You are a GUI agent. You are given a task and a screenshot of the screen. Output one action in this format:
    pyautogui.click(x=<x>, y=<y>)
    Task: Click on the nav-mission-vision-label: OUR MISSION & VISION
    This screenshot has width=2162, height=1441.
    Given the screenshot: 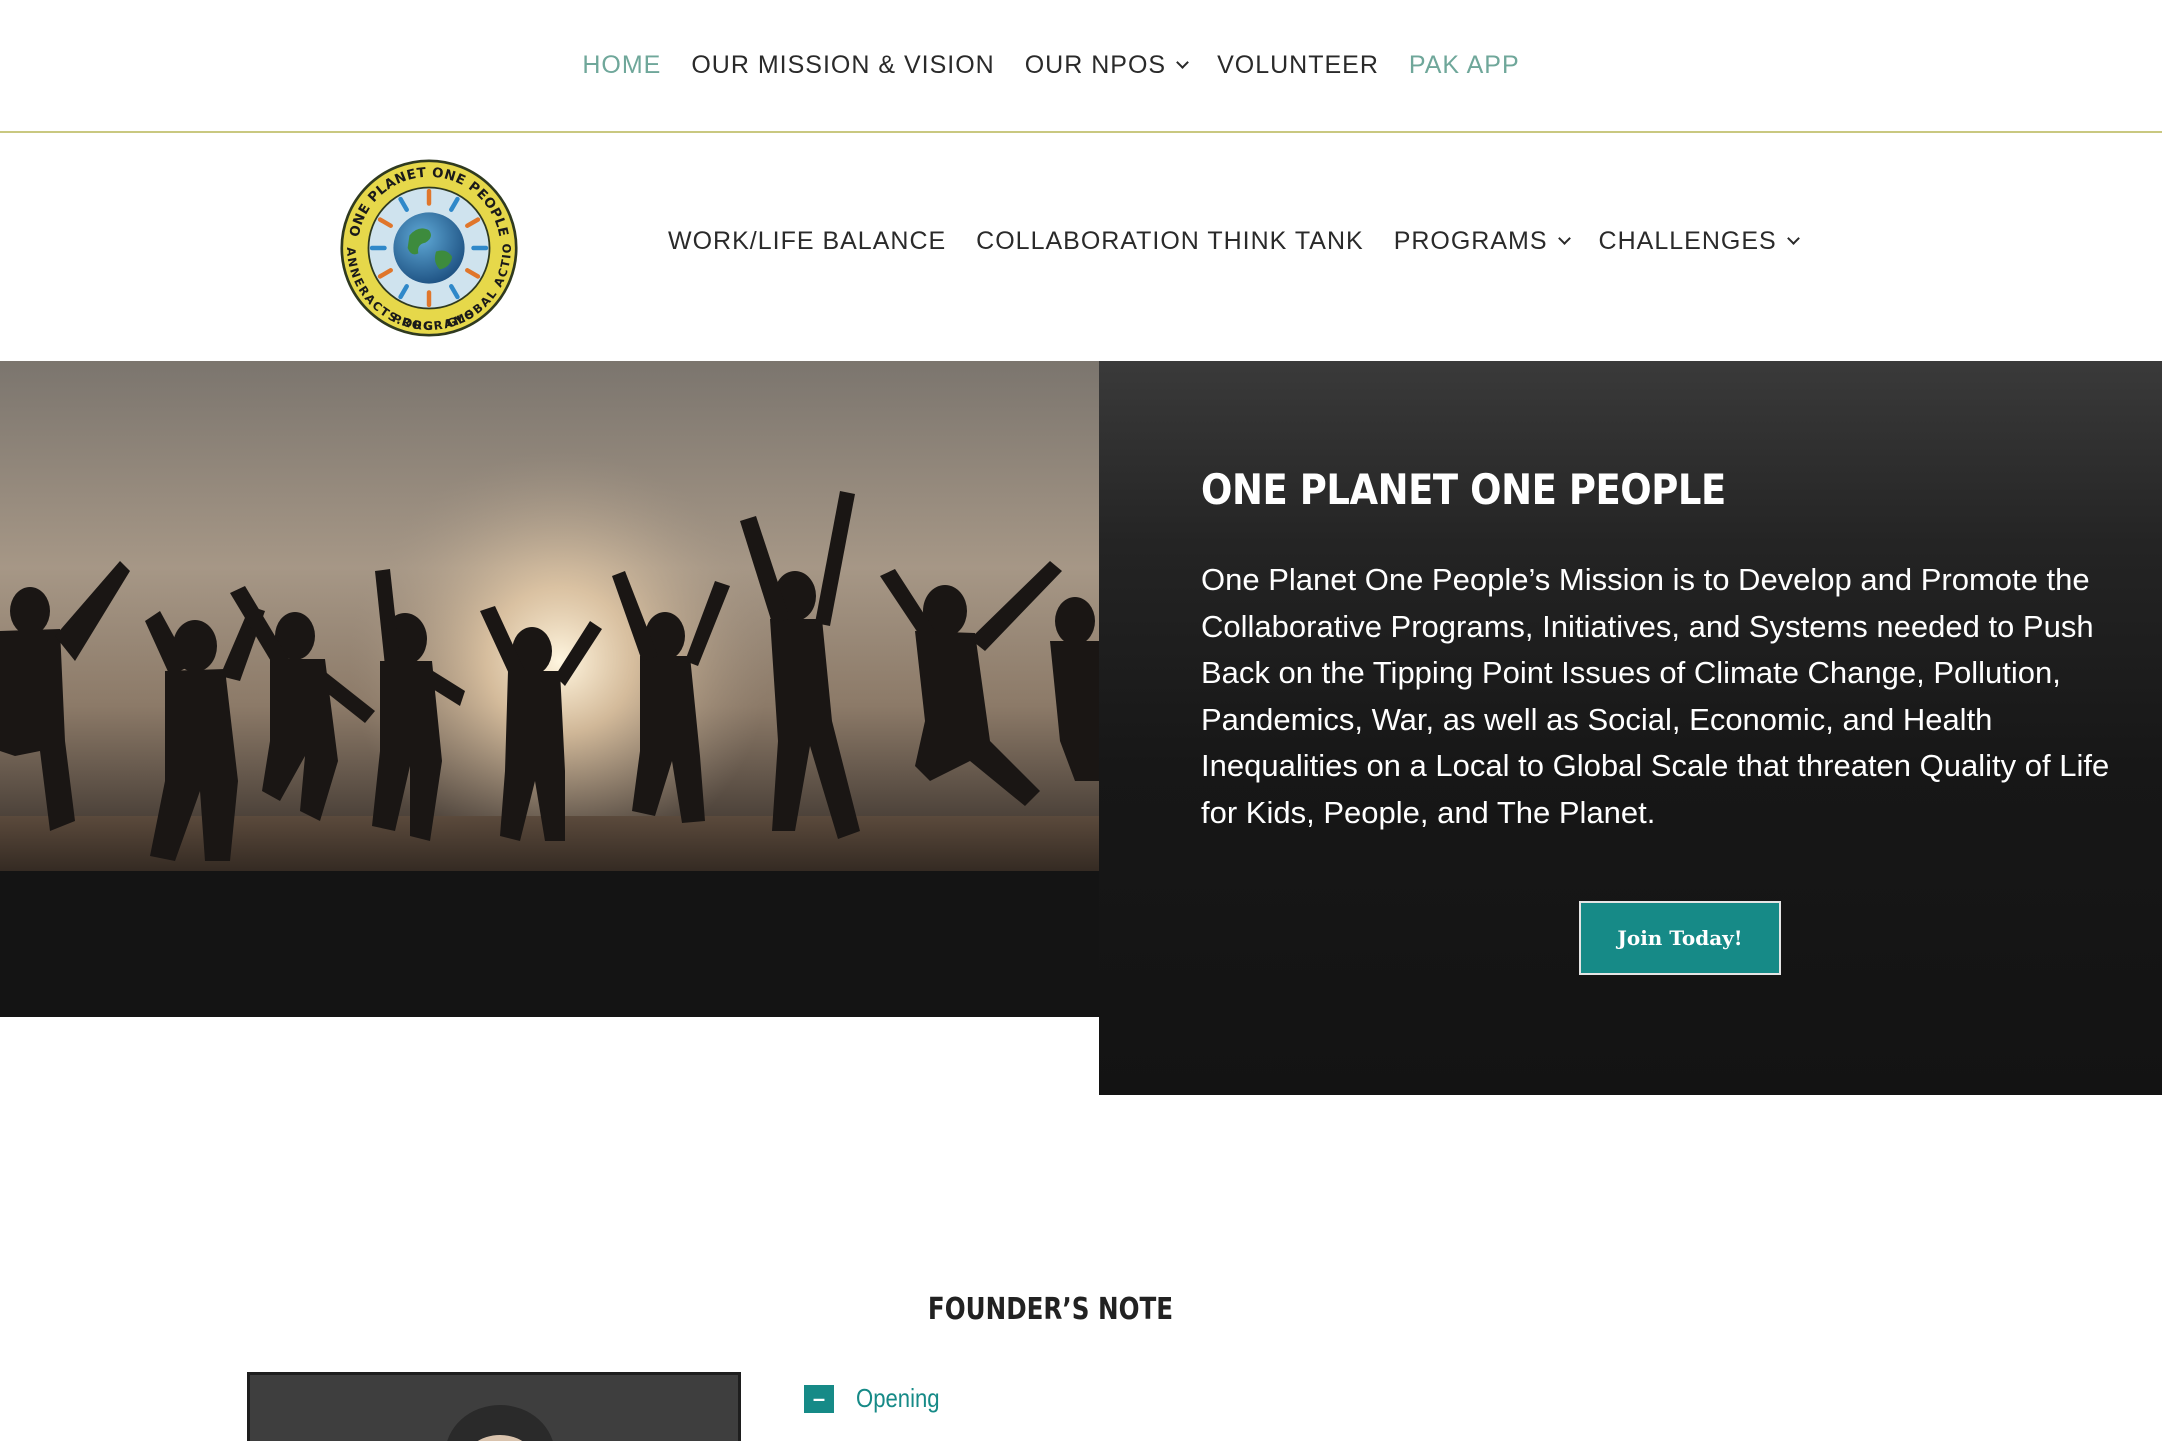 What is the action you would take?
    pyautogui.click(x=843, y=65)
    